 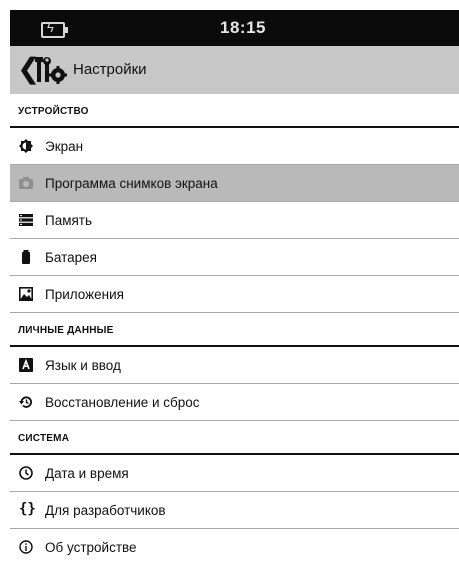 I want to click on settings-item-screen: Экран, so click(x=234, y=146).